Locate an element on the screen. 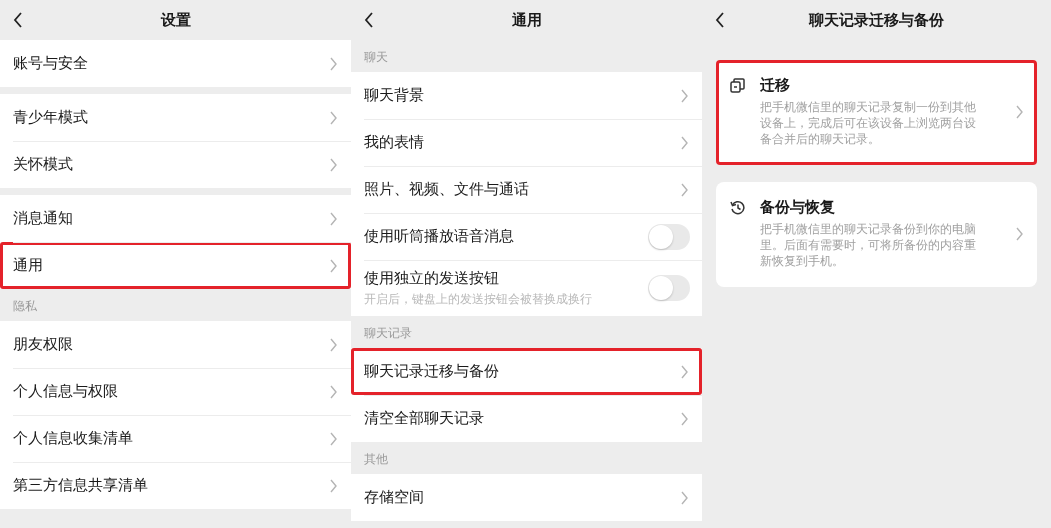 The height and width of the screenshot is (528, 1051). option-card: 备份与恢复 把手机微信里的聊天记录备份到你的电脑里。后面有需要时，可将所备份的内容重新恢复到手机。 is located at coordinates (876, 234).